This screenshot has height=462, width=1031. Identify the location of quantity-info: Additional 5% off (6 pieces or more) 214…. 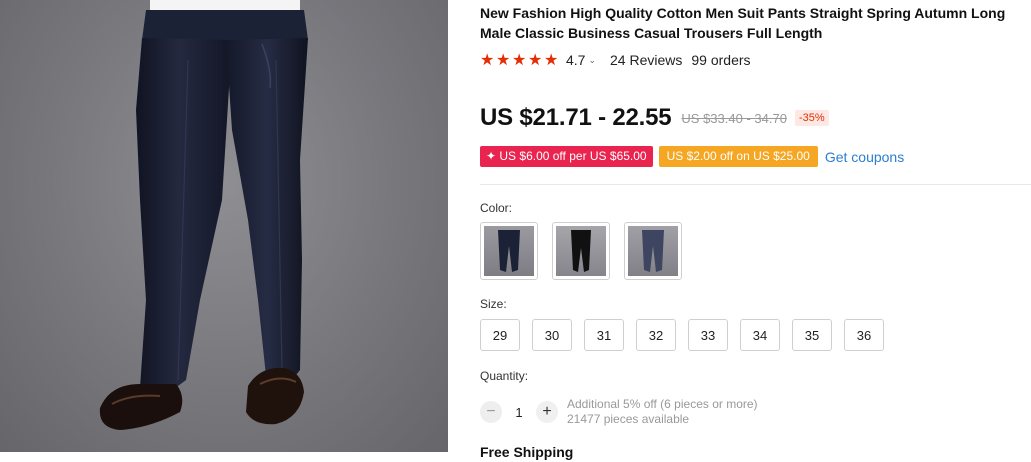
(662, 412).